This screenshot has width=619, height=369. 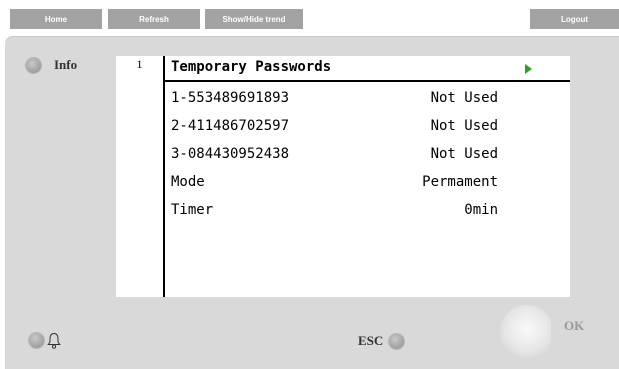 What do you see at coordinates (574, 19) in the screenshot?
I see `logout-button: Logout` at bounding box center [574, 19].